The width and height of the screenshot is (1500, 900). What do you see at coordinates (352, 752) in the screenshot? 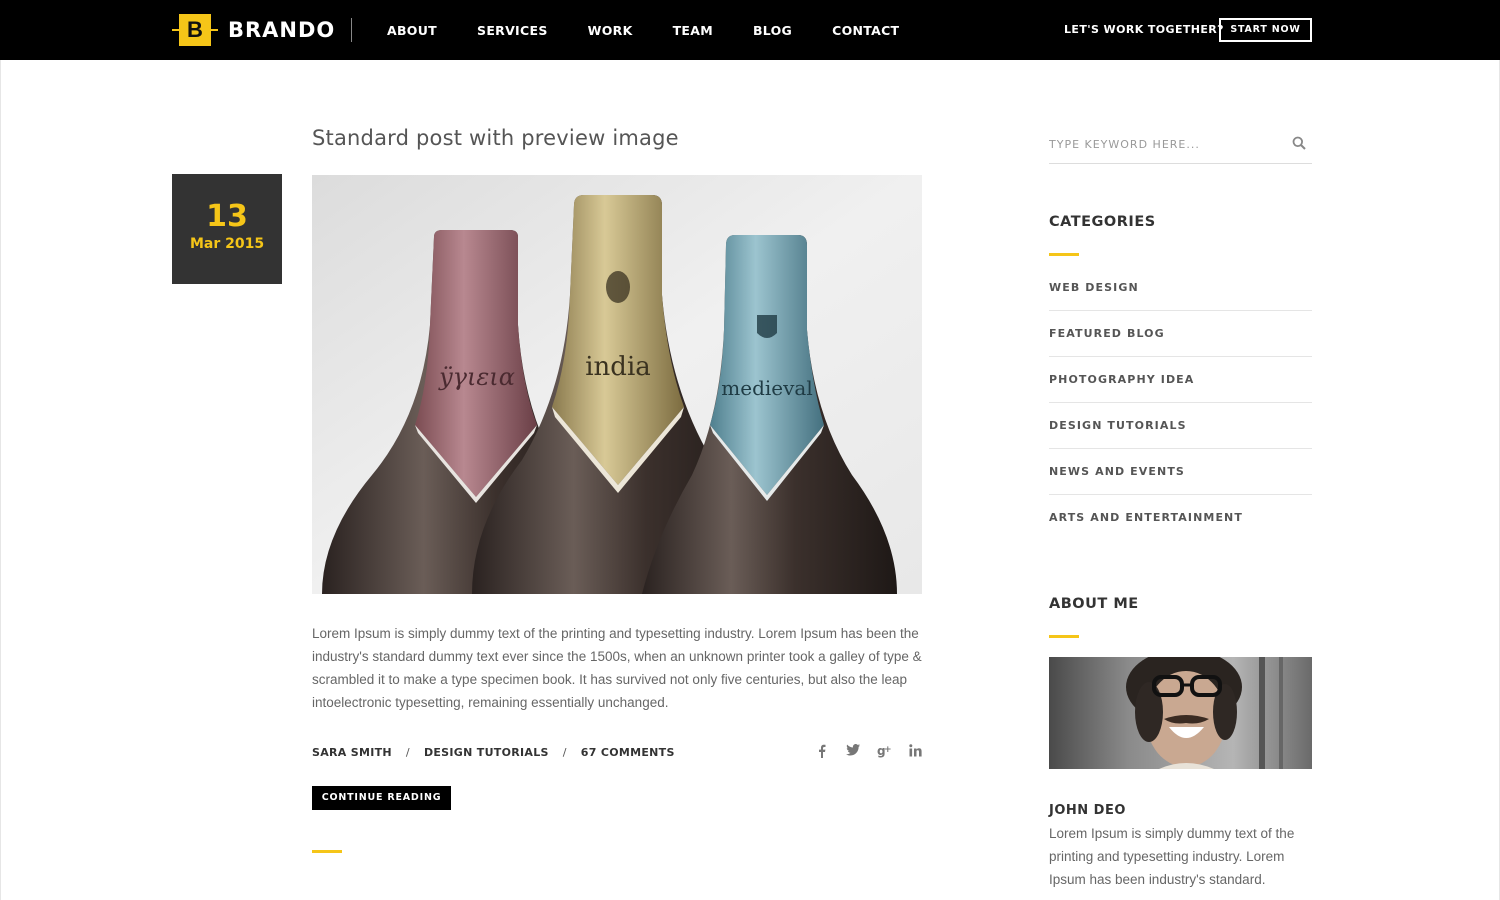
I see `post-author-link: SARA SMITH` at bounding box center [352, 752].